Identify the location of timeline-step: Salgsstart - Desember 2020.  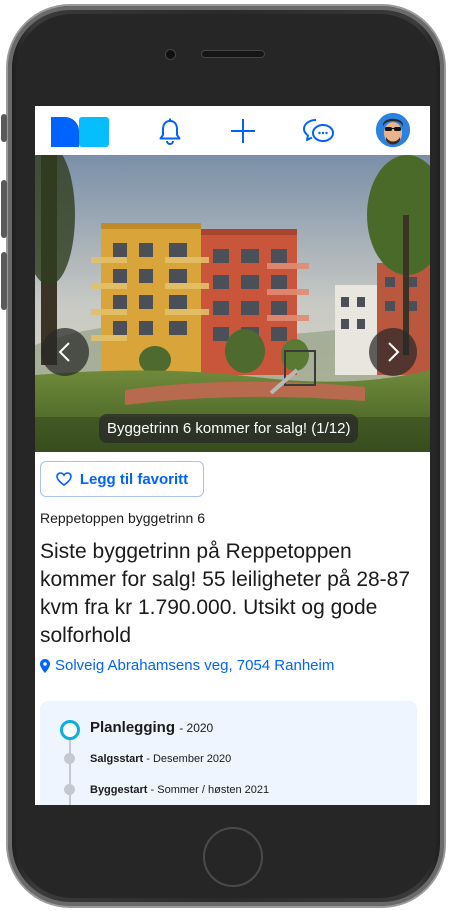
(160, 759).